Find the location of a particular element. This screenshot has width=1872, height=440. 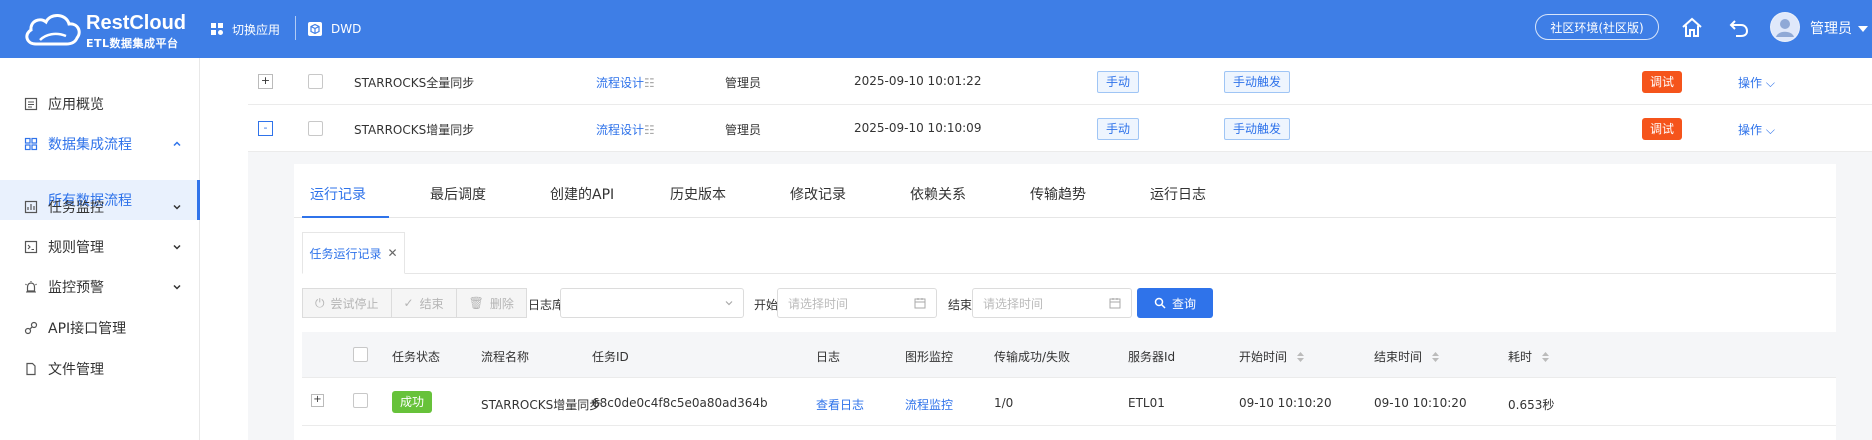

start-time-input: 请选择时间 is located at coordinates (857, 303).